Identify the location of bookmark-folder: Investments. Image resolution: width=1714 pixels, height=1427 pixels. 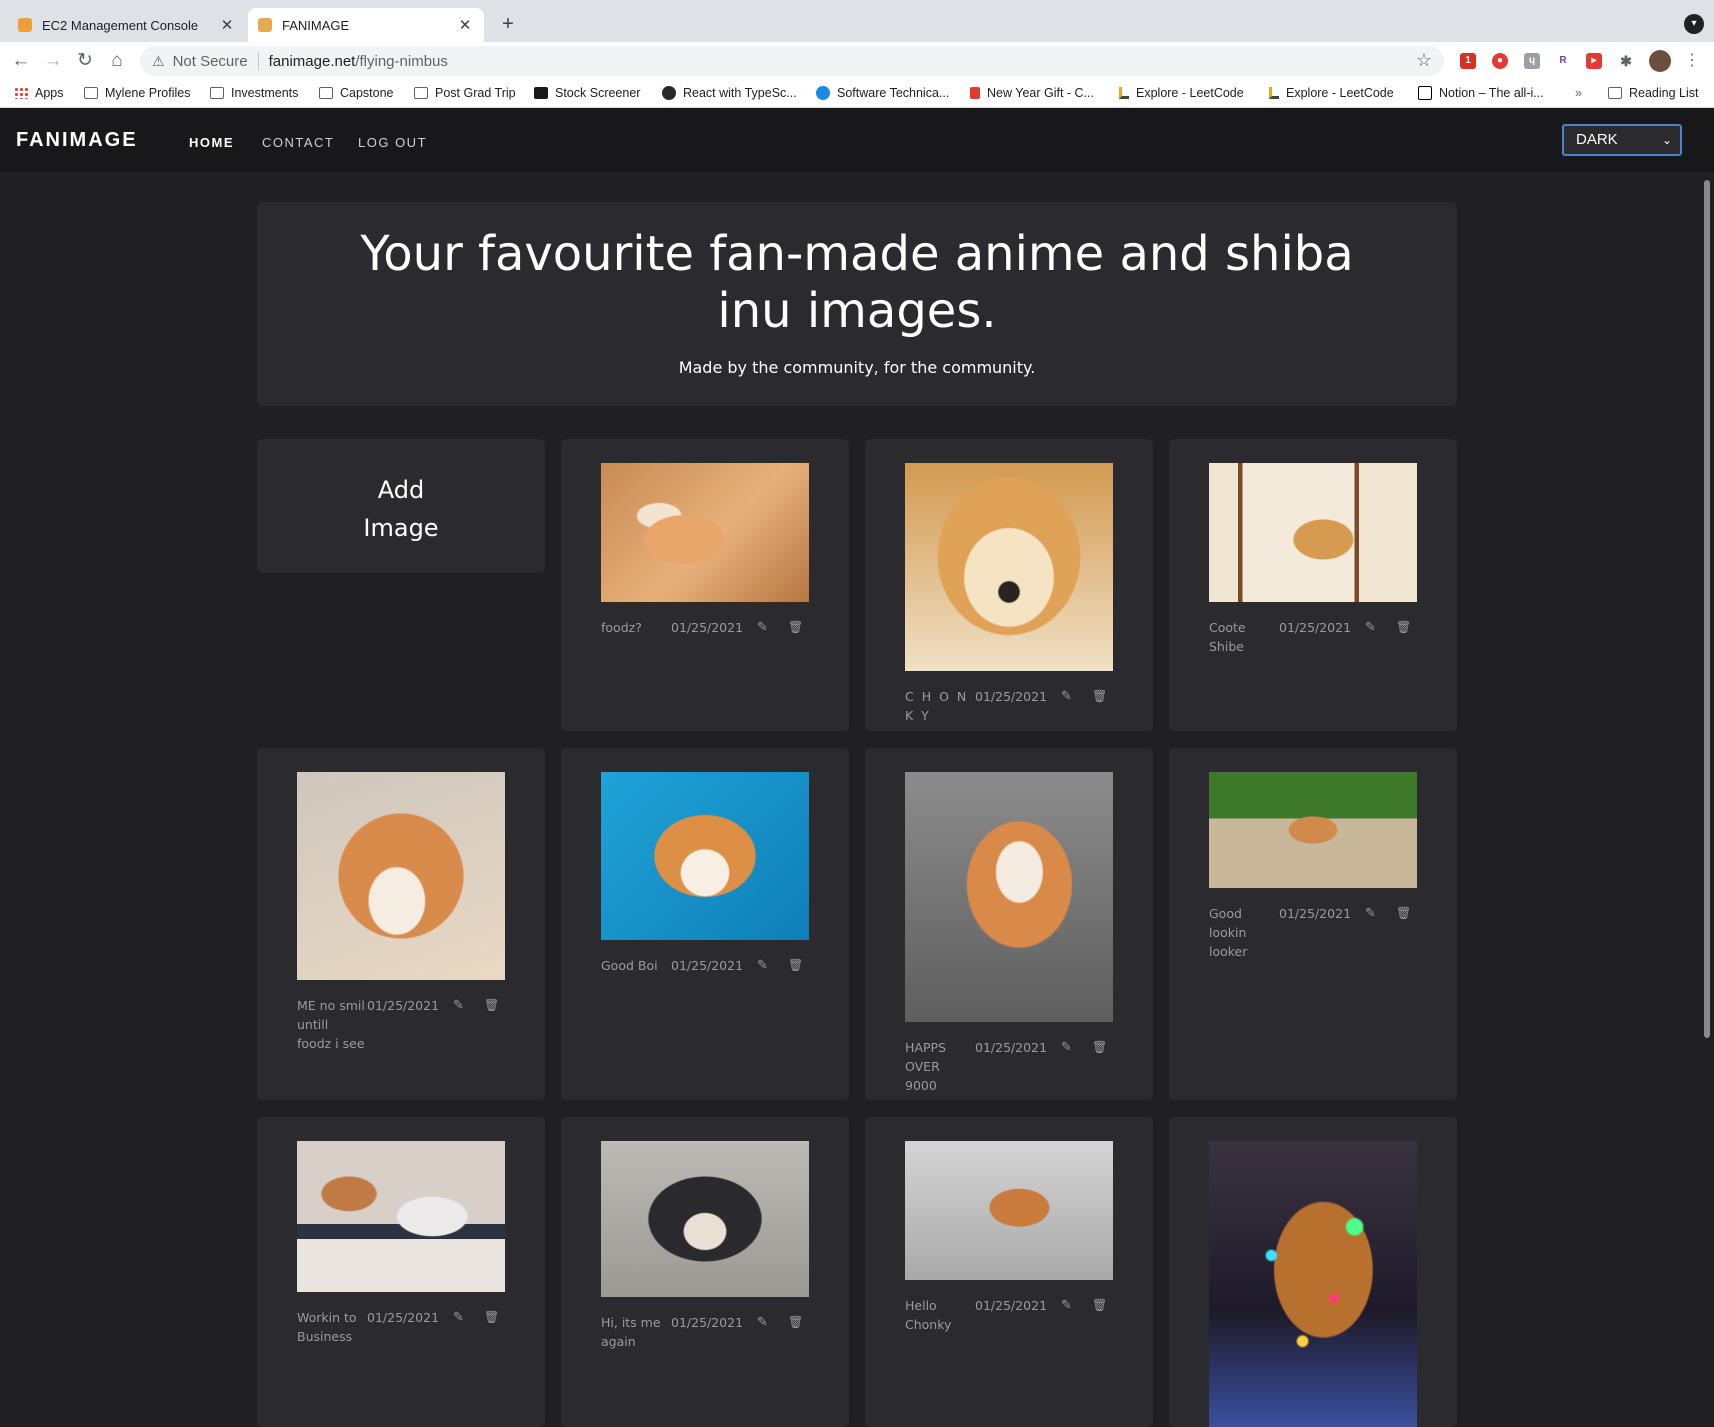
(254, 93).